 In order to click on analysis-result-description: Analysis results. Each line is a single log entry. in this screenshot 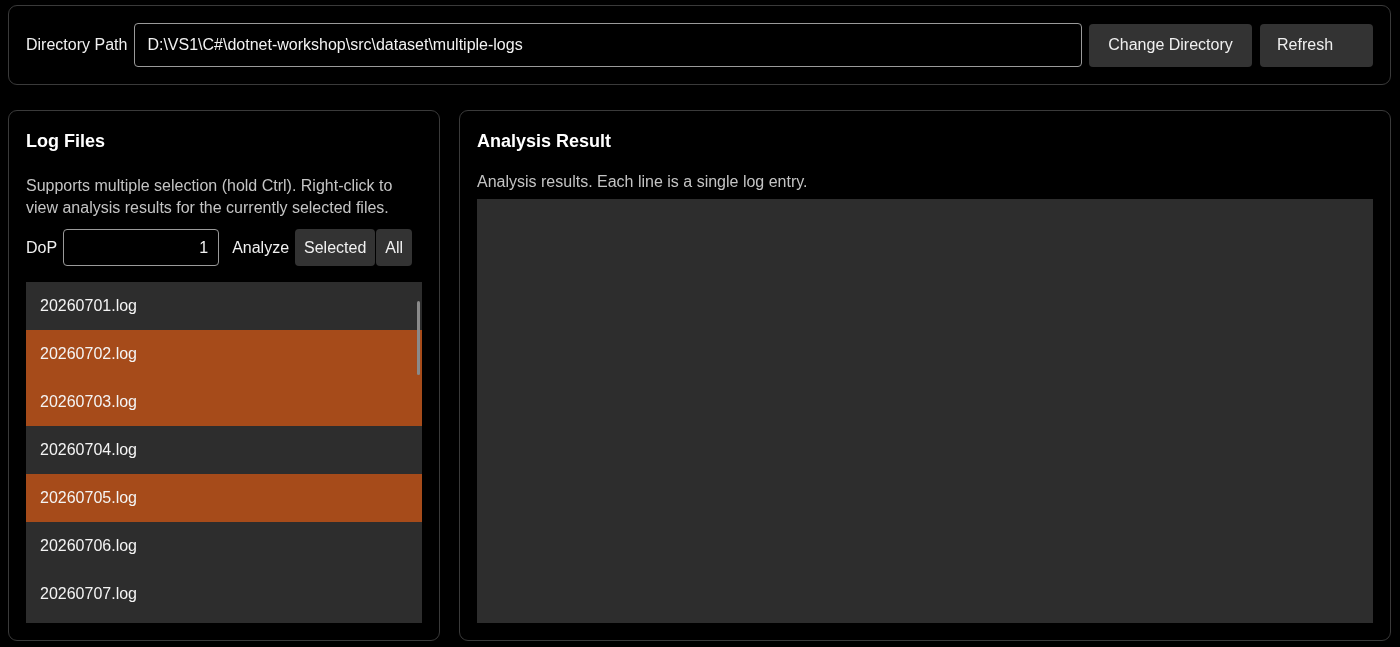, I will do `click(643, 182)`.